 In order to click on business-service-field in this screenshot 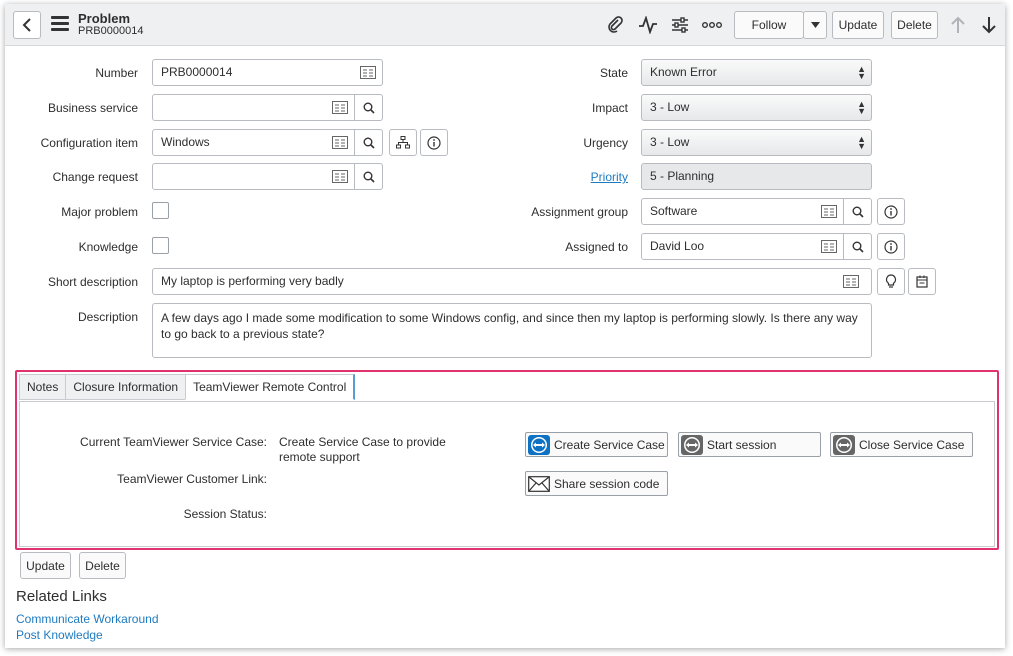, I will do `click(267, 107)`.